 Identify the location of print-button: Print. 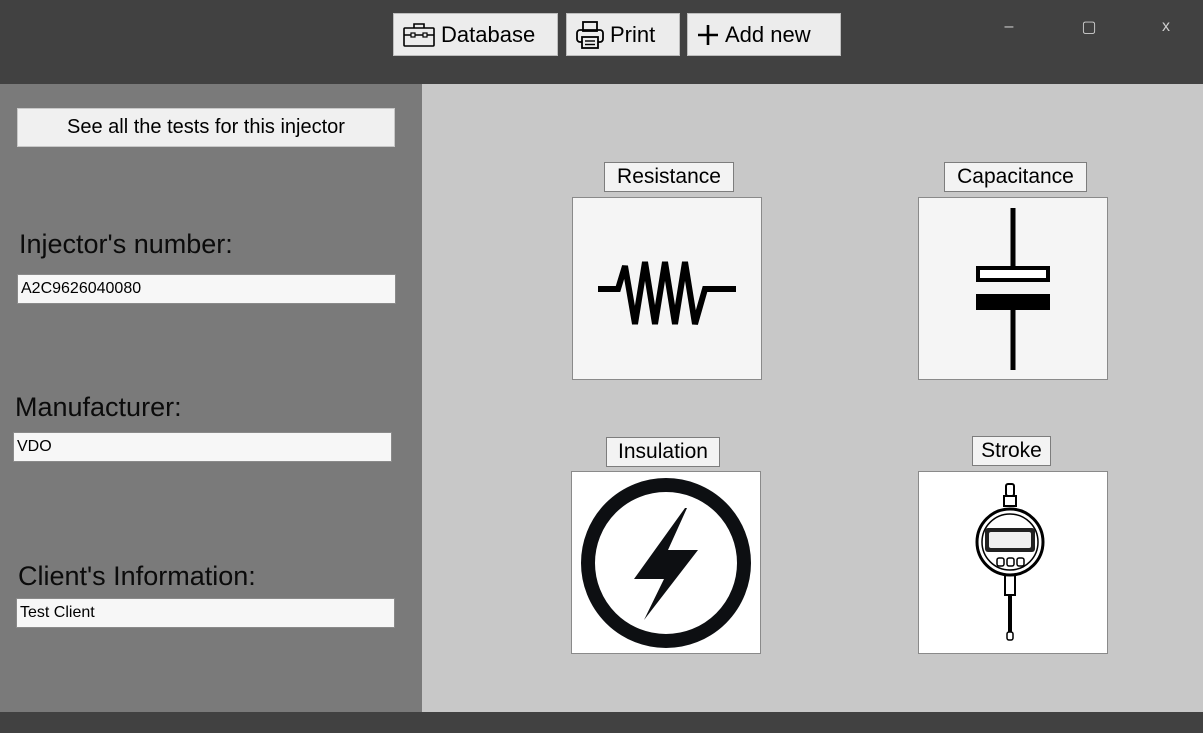
(623, 34).